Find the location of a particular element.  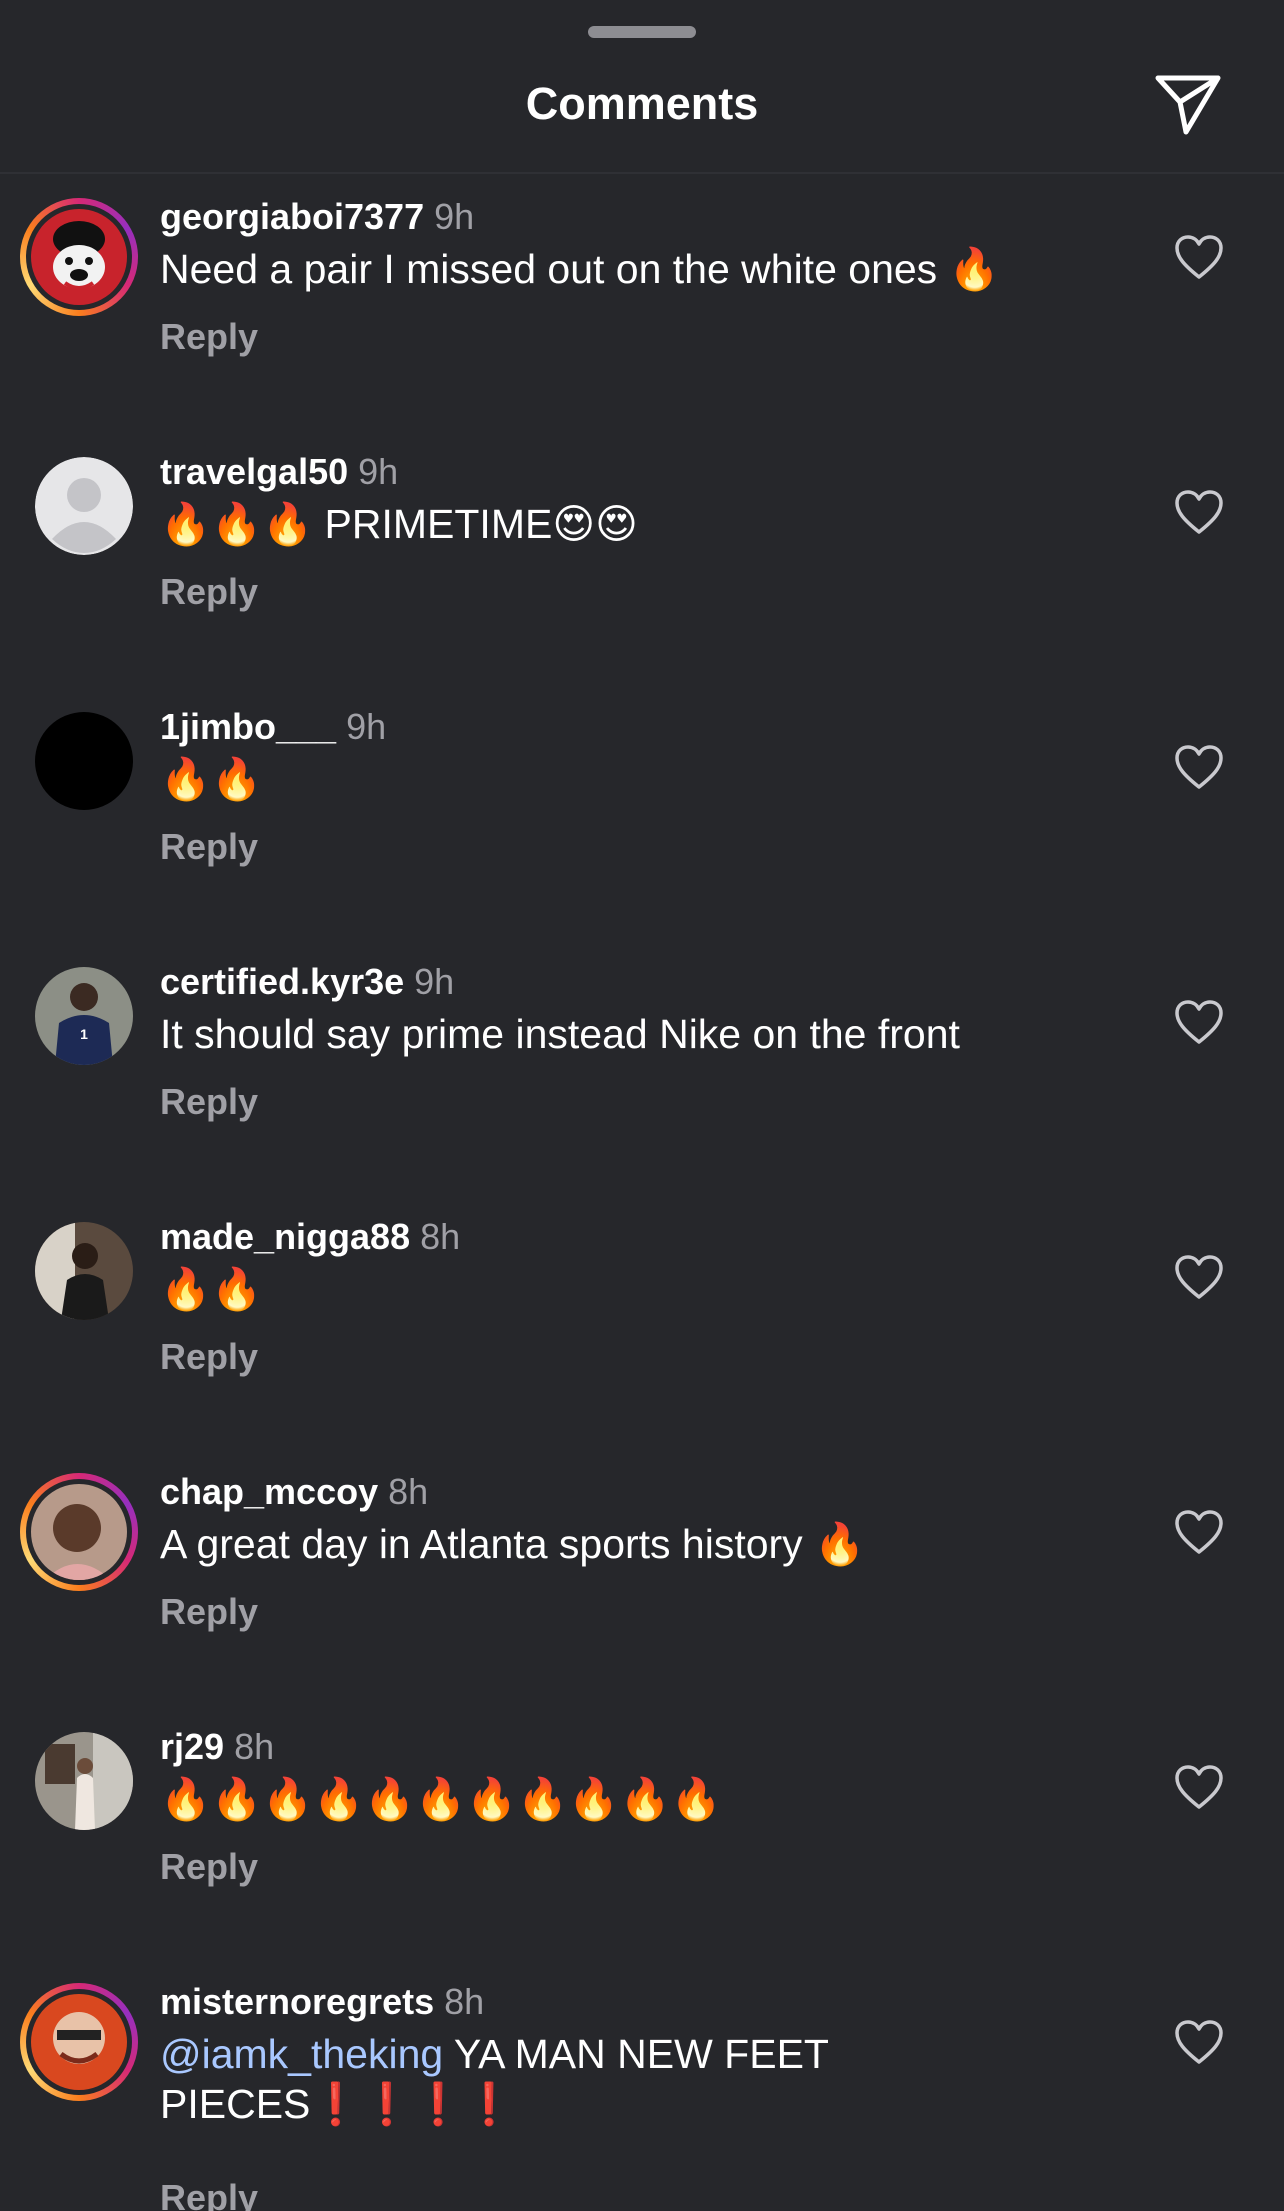

default-person-icon is located at coordinates (84, 506).